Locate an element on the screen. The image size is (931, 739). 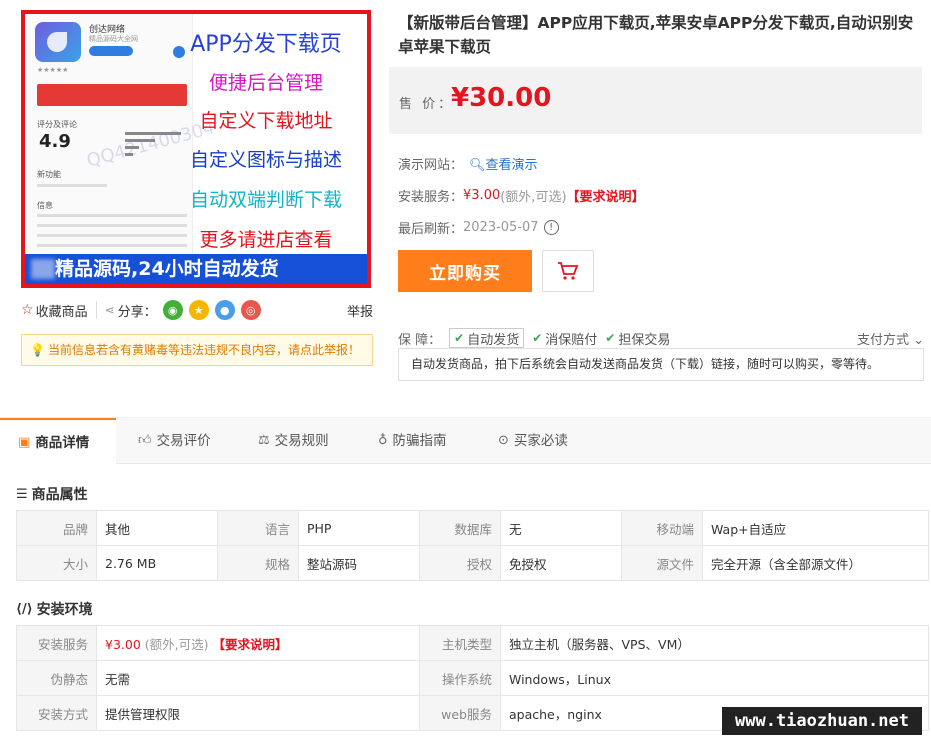
tab-label: 交易规则 is located at coordinates (301, 441).